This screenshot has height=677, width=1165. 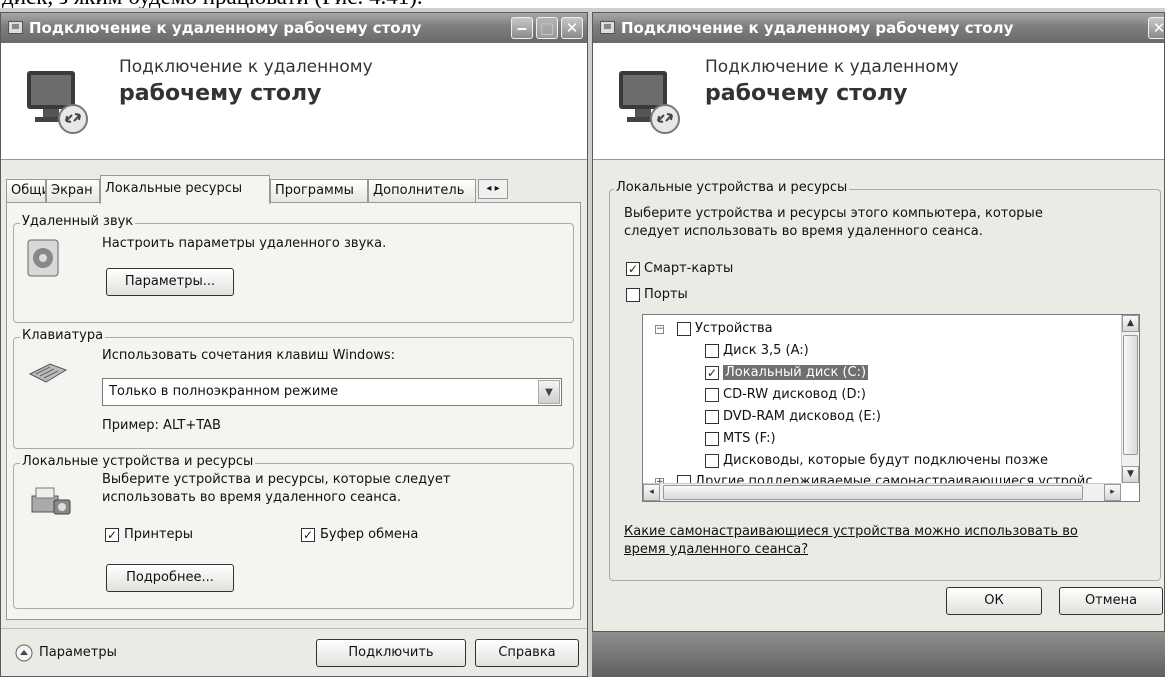 I want to click on ports-label: Порты, so click(x=666, y=294).